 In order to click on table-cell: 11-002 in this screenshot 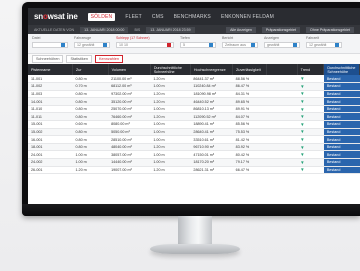, I will do `click(50, 86)`.